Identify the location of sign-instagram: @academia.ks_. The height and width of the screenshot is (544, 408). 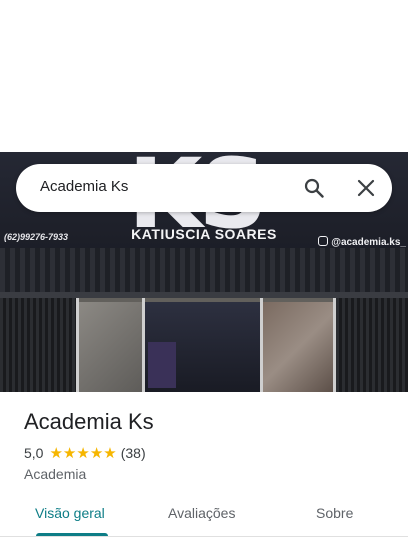
(362, 242).